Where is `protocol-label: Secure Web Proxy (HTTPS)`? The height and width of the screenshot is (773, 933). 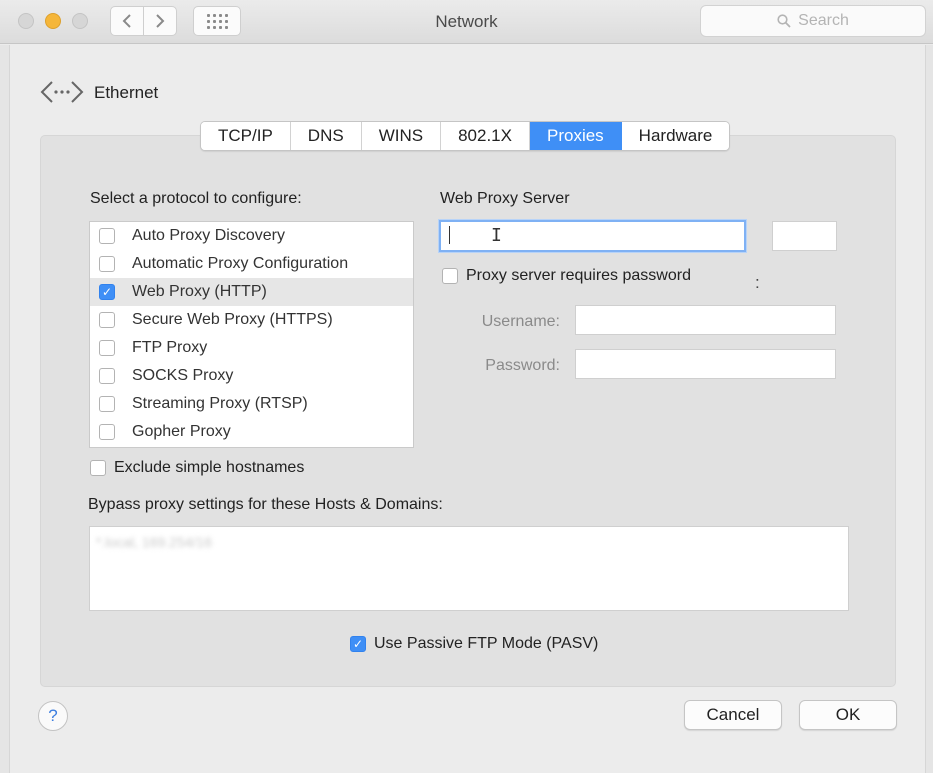 protocol-label: Secure Web Proxy (HTTPS) is located at coordinates (232, 319).